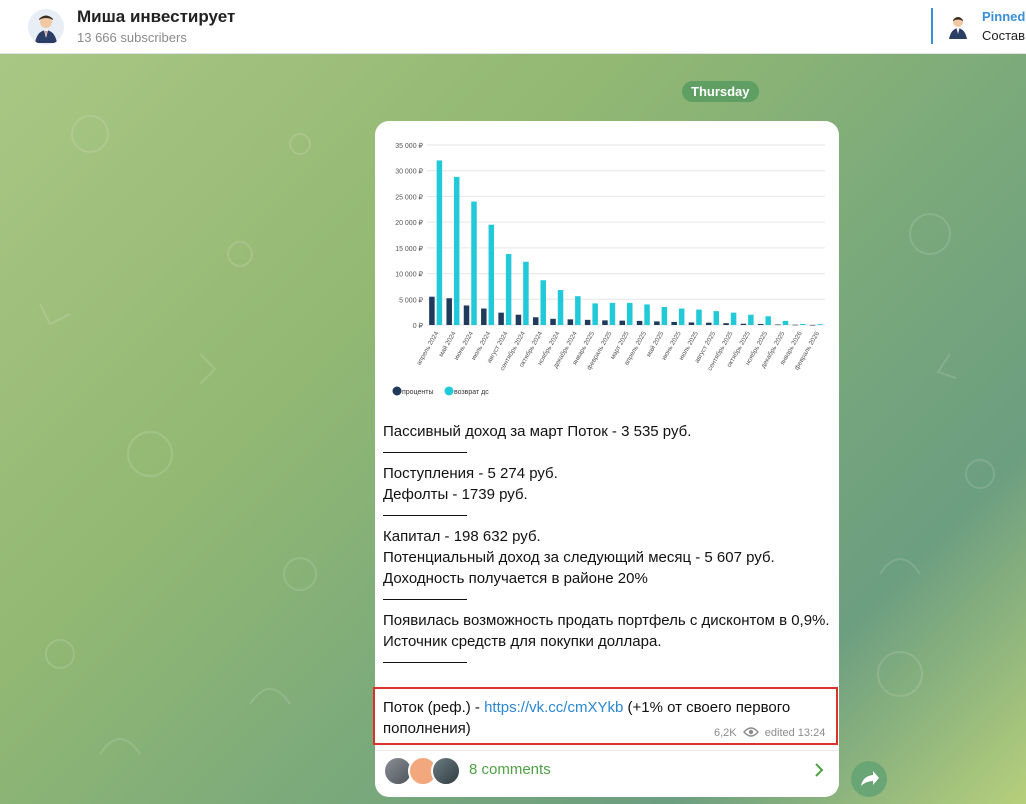  I want to click on text-line: Дефолты - 1739 руб., so click(455, 494).